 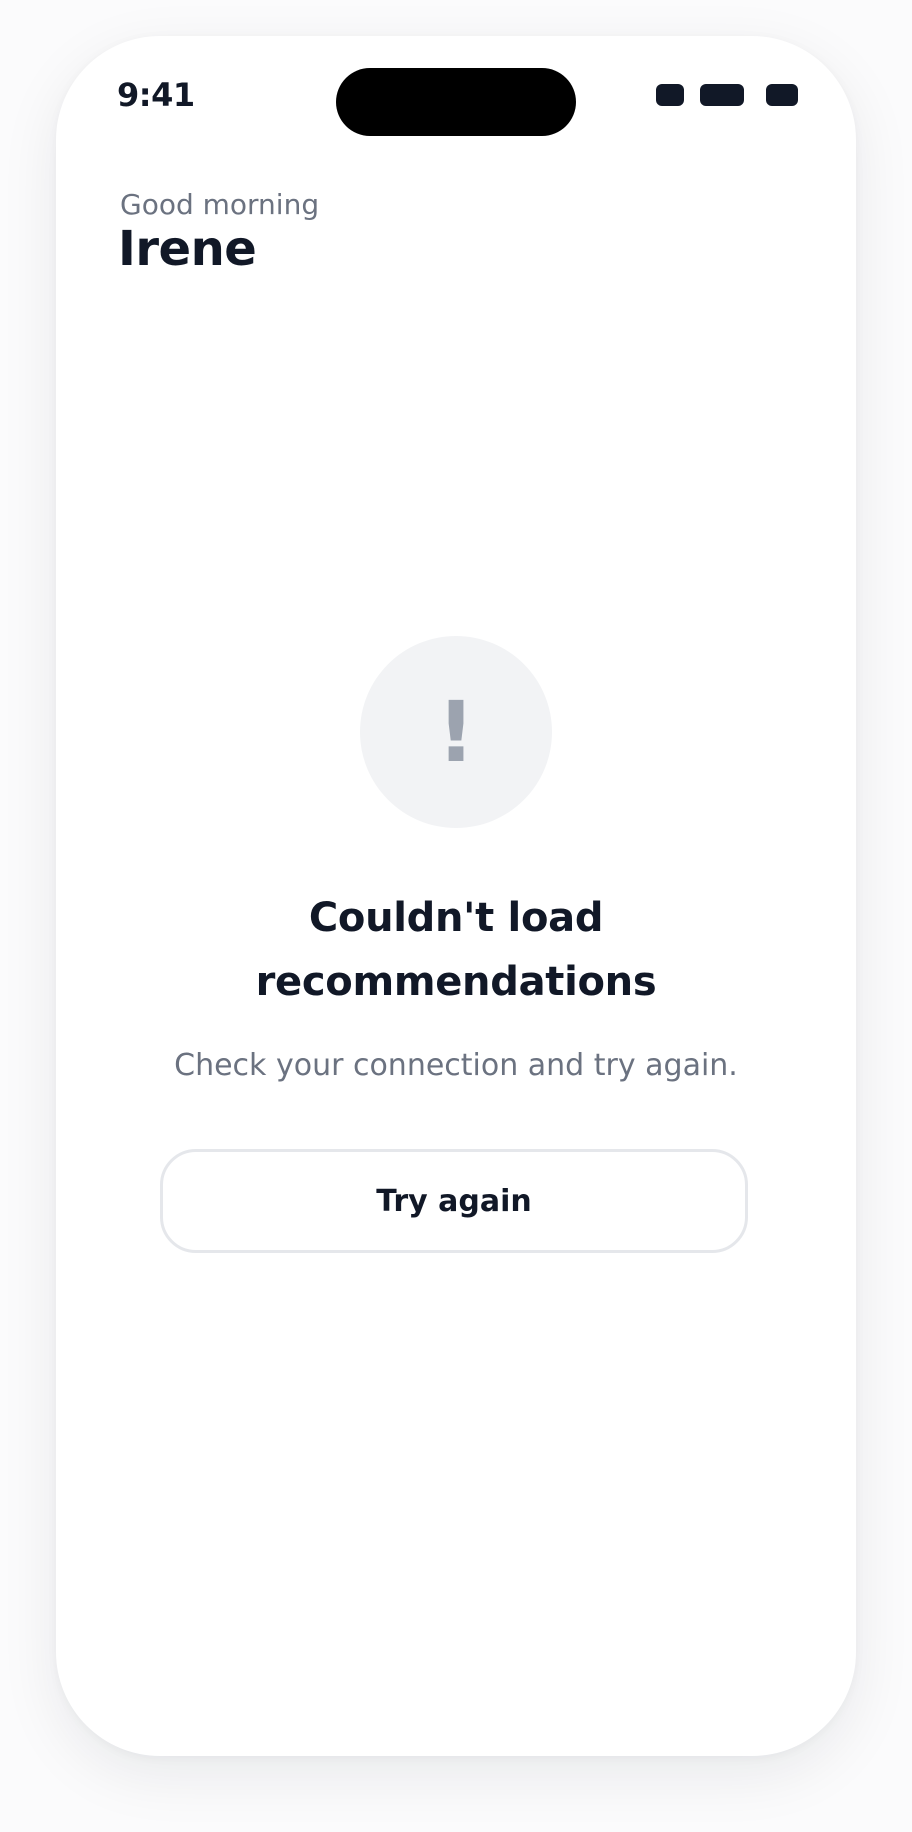 I want to click on dynamic-island, so click(x=456, y=102).